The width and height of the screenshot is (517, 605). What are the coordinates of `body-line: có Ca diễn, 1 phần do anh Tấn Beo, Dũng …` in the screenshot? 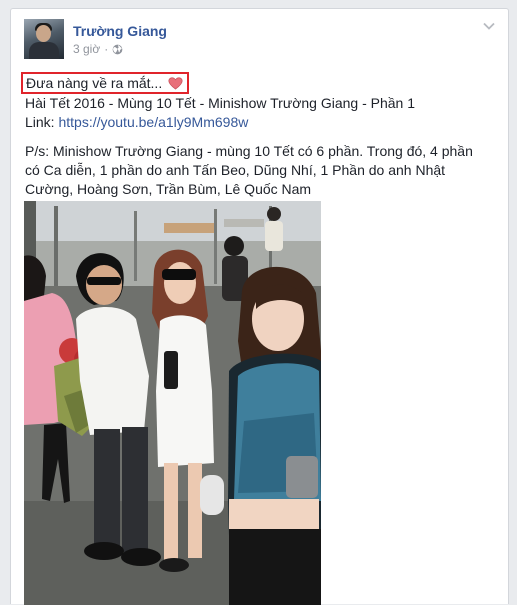 It's located at (235, 170).